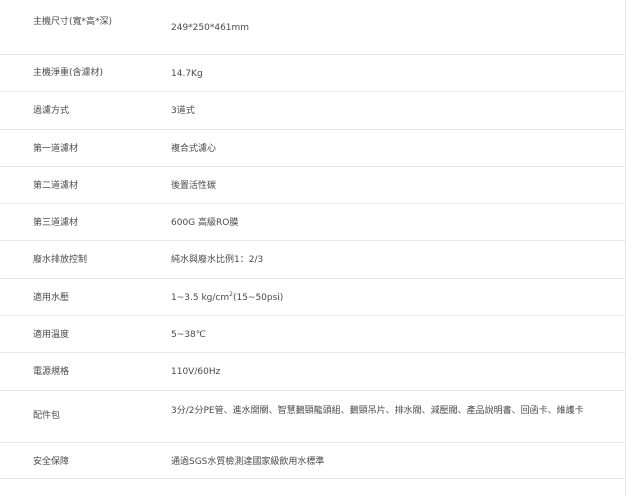 The height and width of the screenshot is (495, 630). Describe the element at coordinates (187, 74) in the screenshot. I see `spec-value: 14.7Kg` at that location.